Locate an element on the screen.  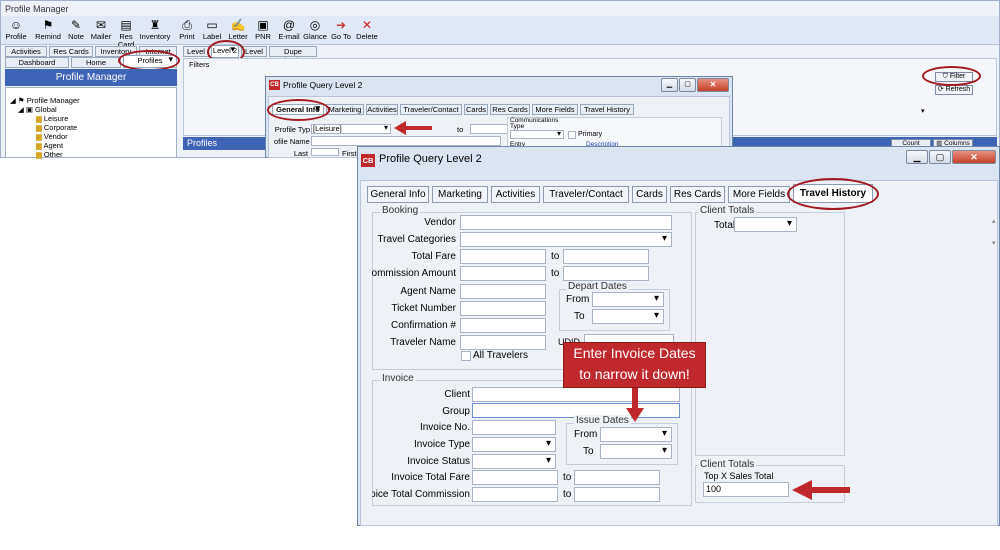
profile-type-select: [Leisure] ▾ is located at coordinates (351, 129).